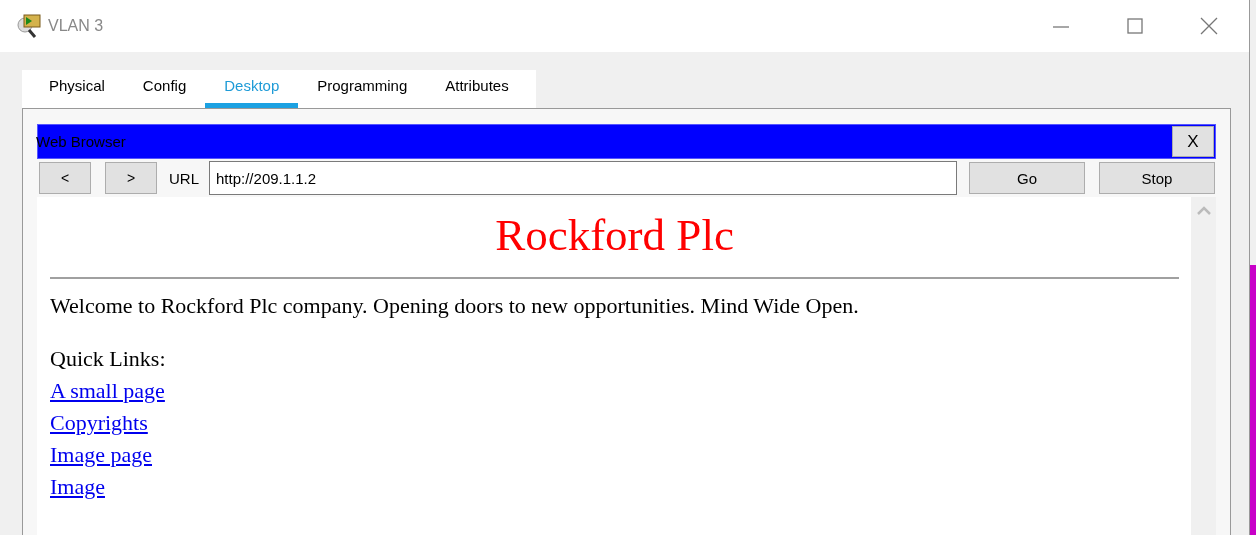  I want to click on close-button: X, so click(1193, 141).